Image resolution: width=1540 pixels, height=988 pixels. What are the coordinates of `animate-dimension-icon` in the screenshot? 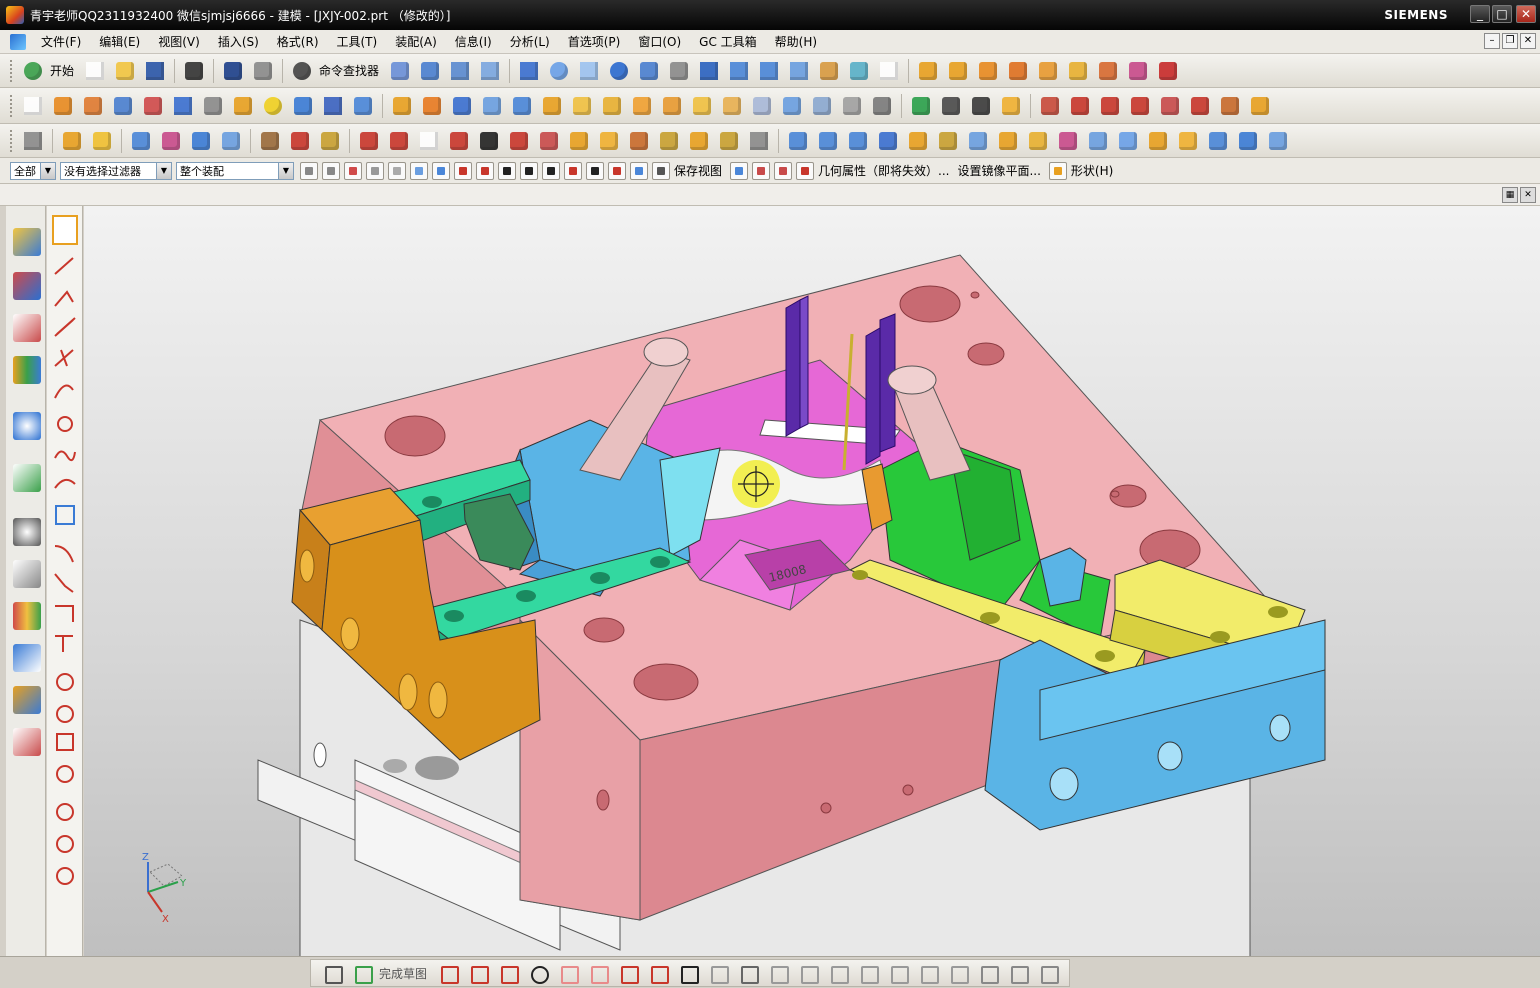 It's located at (988, 973).